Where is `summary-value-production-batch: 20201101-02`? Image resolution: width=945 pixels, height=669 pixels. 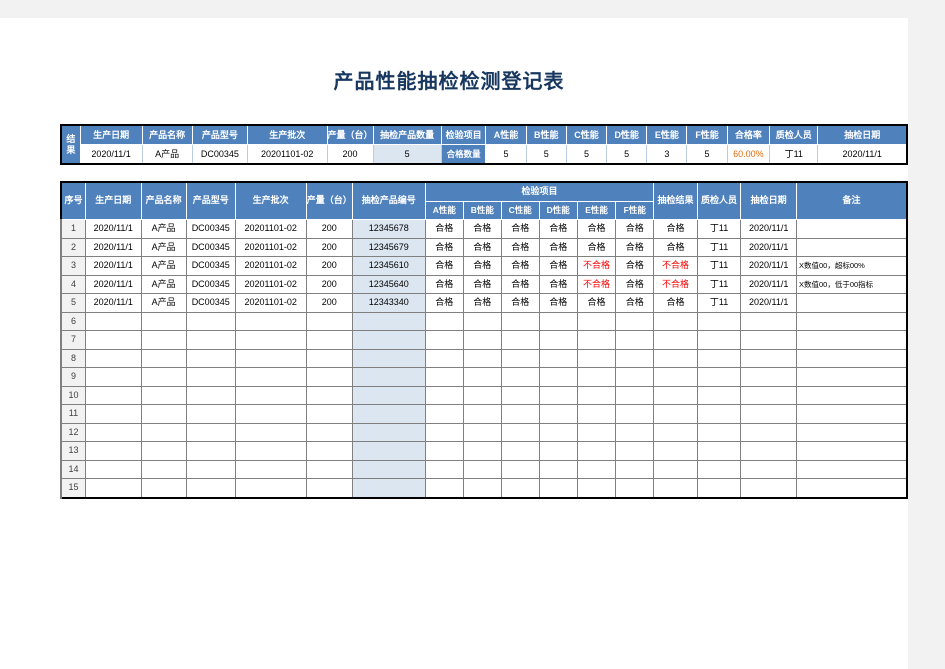
summary-value-production-batch: 20201101-02 is located at coordinates (287, 154).